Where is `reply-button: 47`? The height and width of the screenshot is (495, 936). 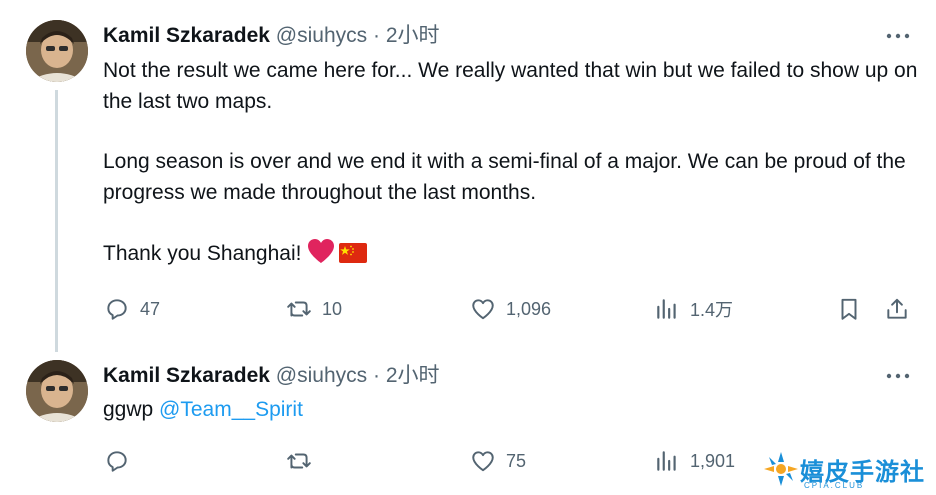 reply-button: 47 is located at coordinates (132, 309).